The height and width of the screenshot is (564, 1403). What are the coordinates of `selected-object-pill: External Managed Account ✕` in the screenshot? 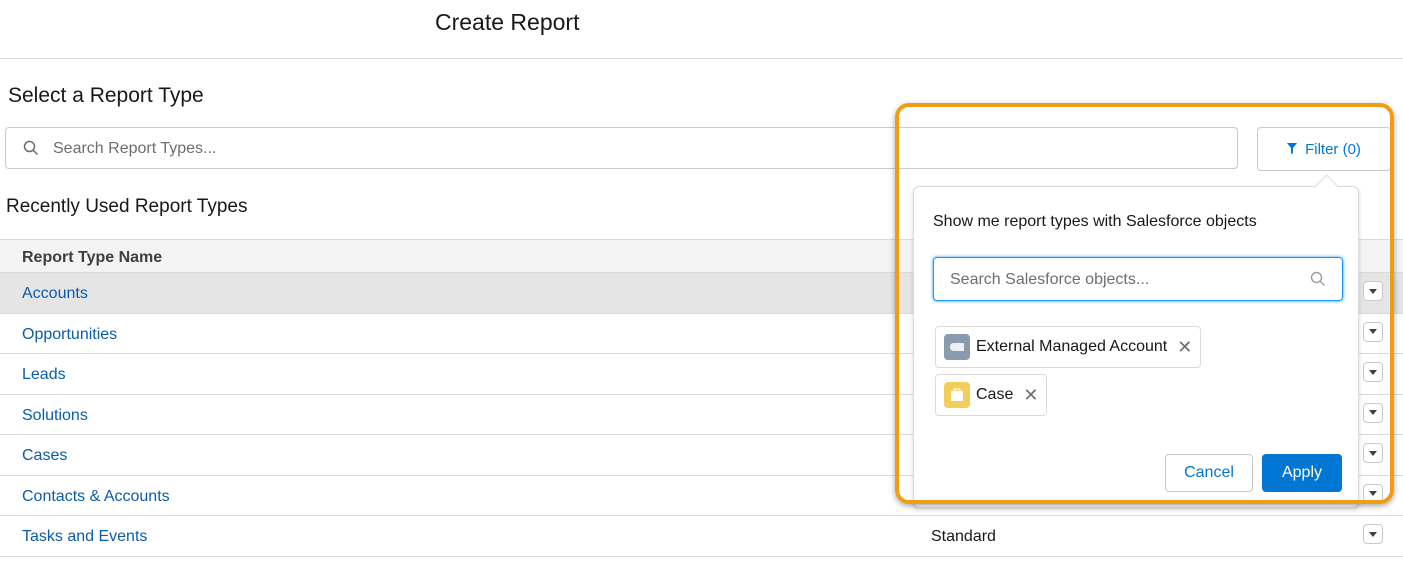 It's located at (1068, 347).